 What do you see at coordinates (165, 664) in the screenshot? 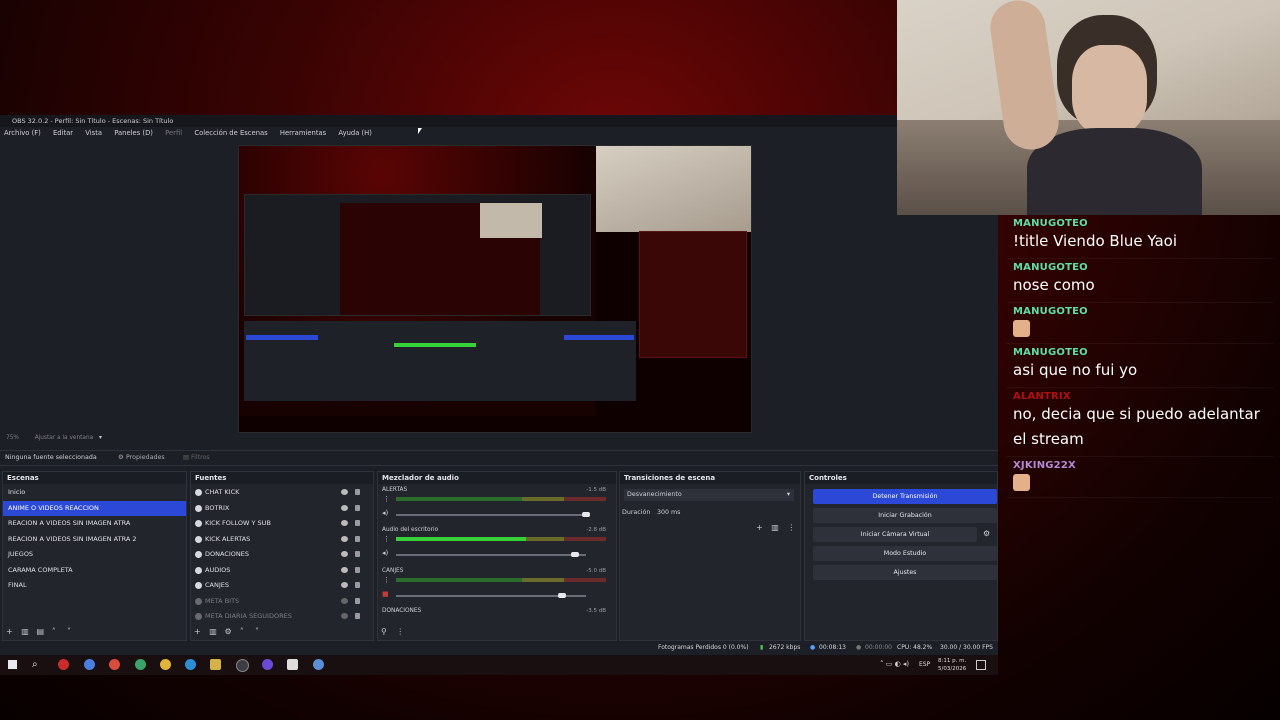
I see `app-icon-chrome-canary` at bounding box center [165, 664].